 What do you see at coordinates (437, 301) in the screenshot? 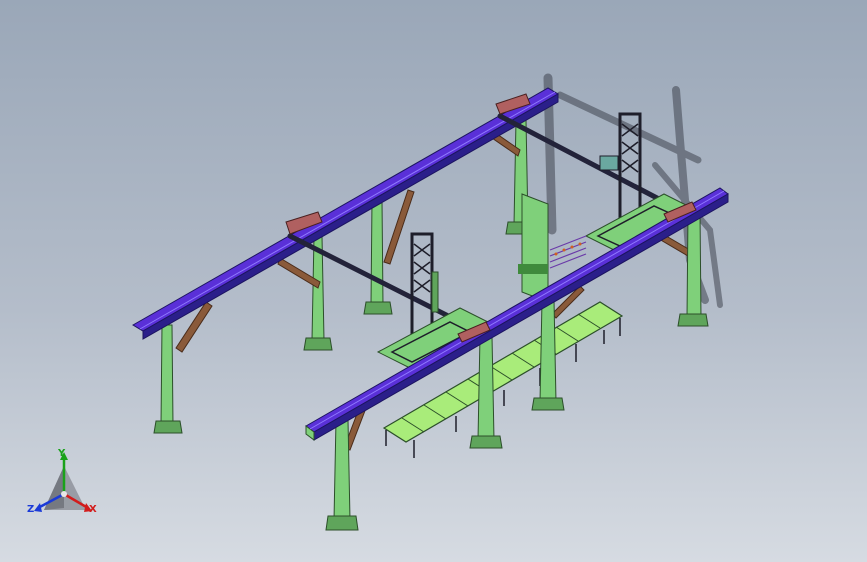
I see `left-z-tower` at bounding box center [437, 301].